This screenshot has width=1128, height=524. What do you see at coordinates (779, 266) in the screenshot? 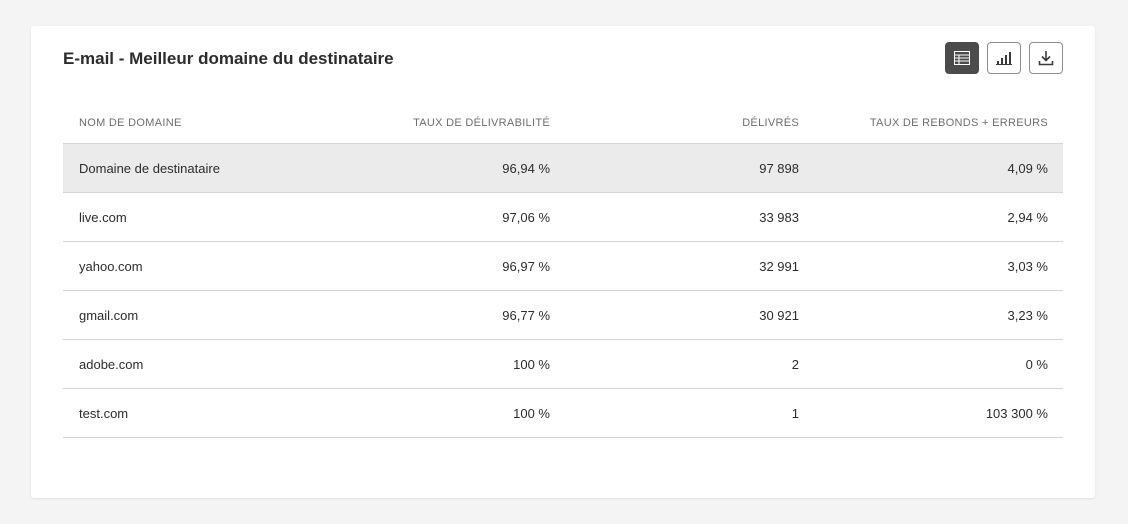
I see `cell-delivered: 32 991` at bounding box center [779, 266].